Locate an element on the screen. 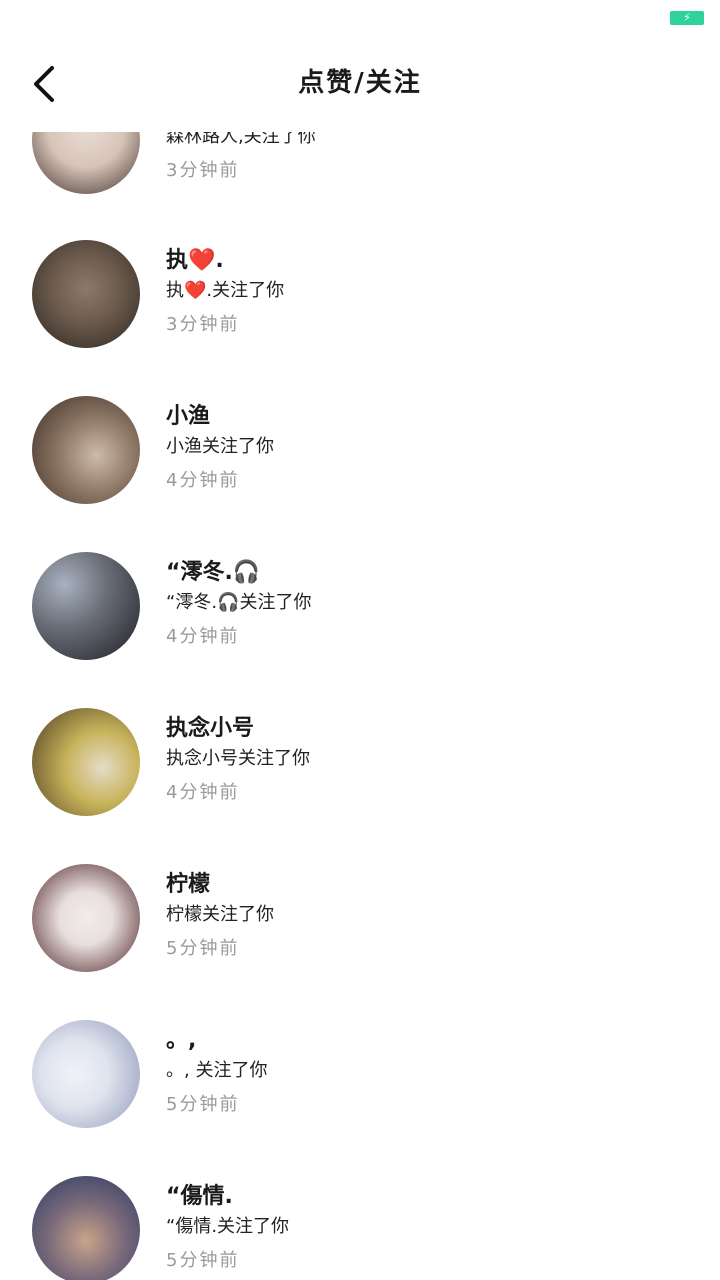  user-name: 柠檬 is located at coordinates (188, 882).